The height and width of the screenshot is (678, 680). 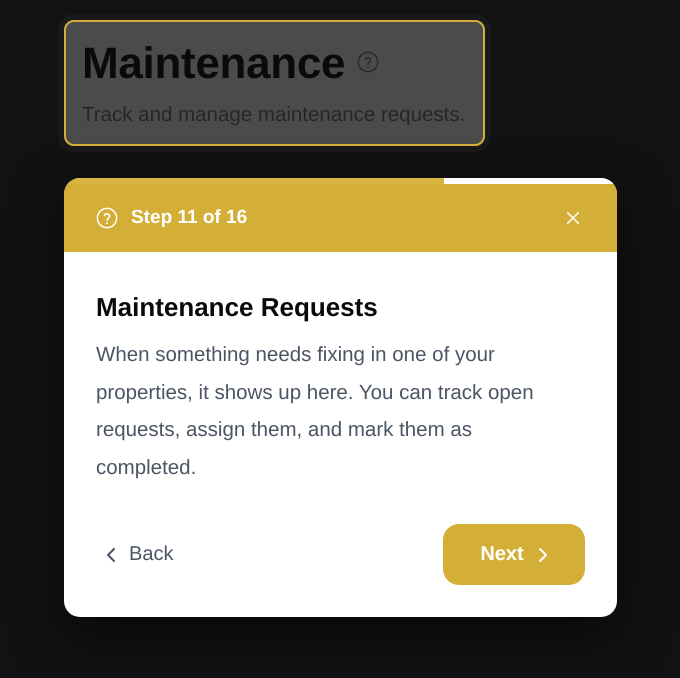 I want to click on back-button: Back, so click(x=140, y=554).